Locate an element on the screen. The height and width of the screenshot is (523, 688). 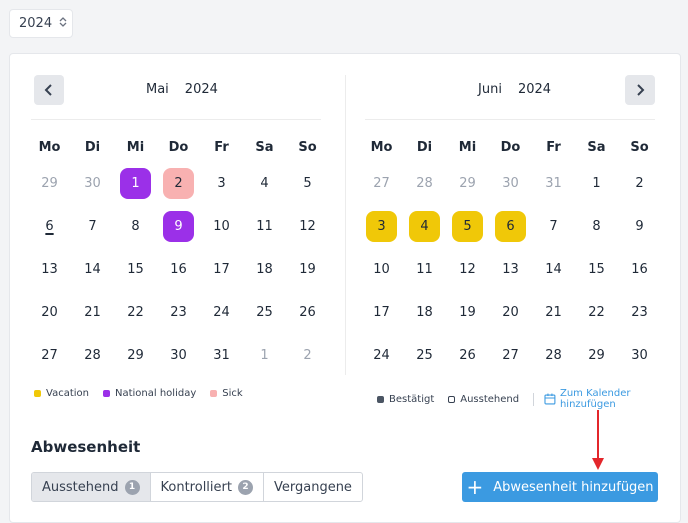
national-holiday-swatch is located at coordinates (106, 393).